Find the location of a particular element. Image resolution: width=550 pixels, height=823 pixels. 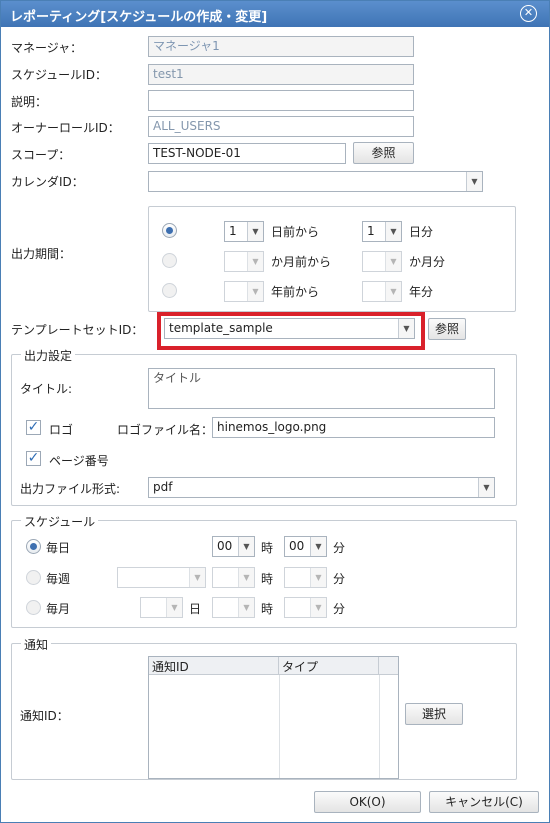

owner-role-field: ALL_USERS is located at coordinates (281, 126).